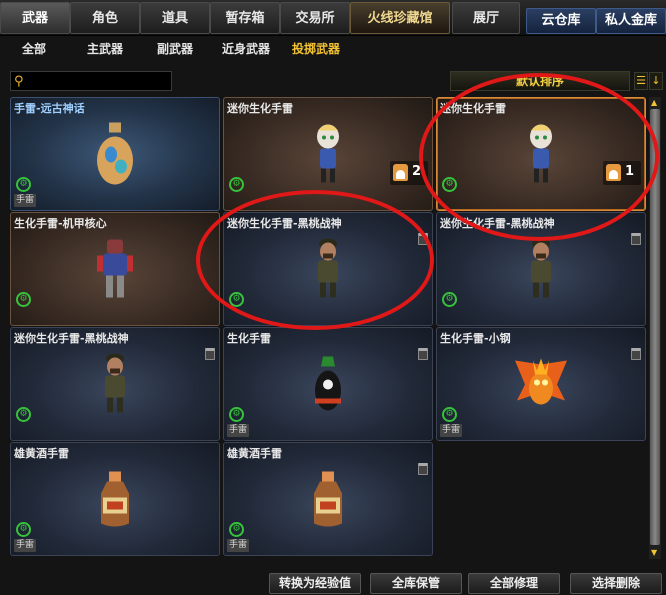 The image size is (666, 595). I want to click on tab-hall: 展厅, so click(486, 18).